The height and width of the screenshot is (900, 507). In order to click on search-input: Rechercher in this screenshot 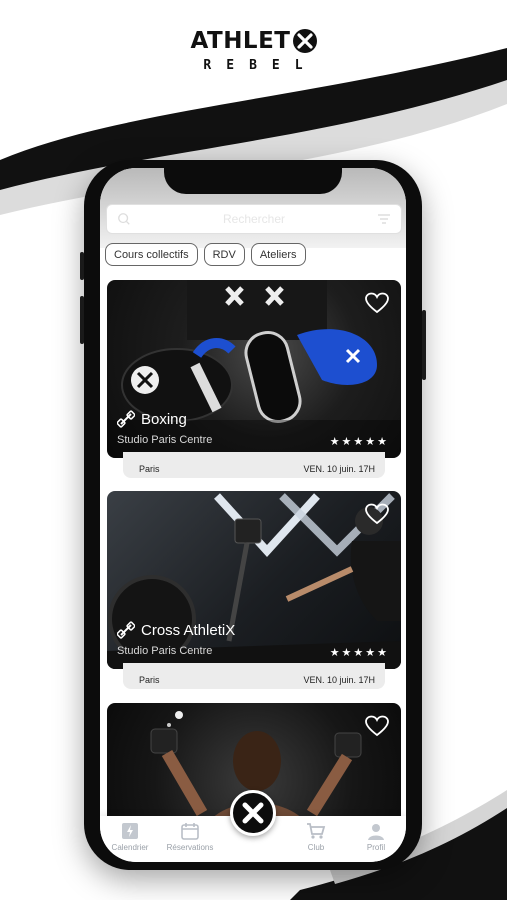, I will do `click(254, 219)`.